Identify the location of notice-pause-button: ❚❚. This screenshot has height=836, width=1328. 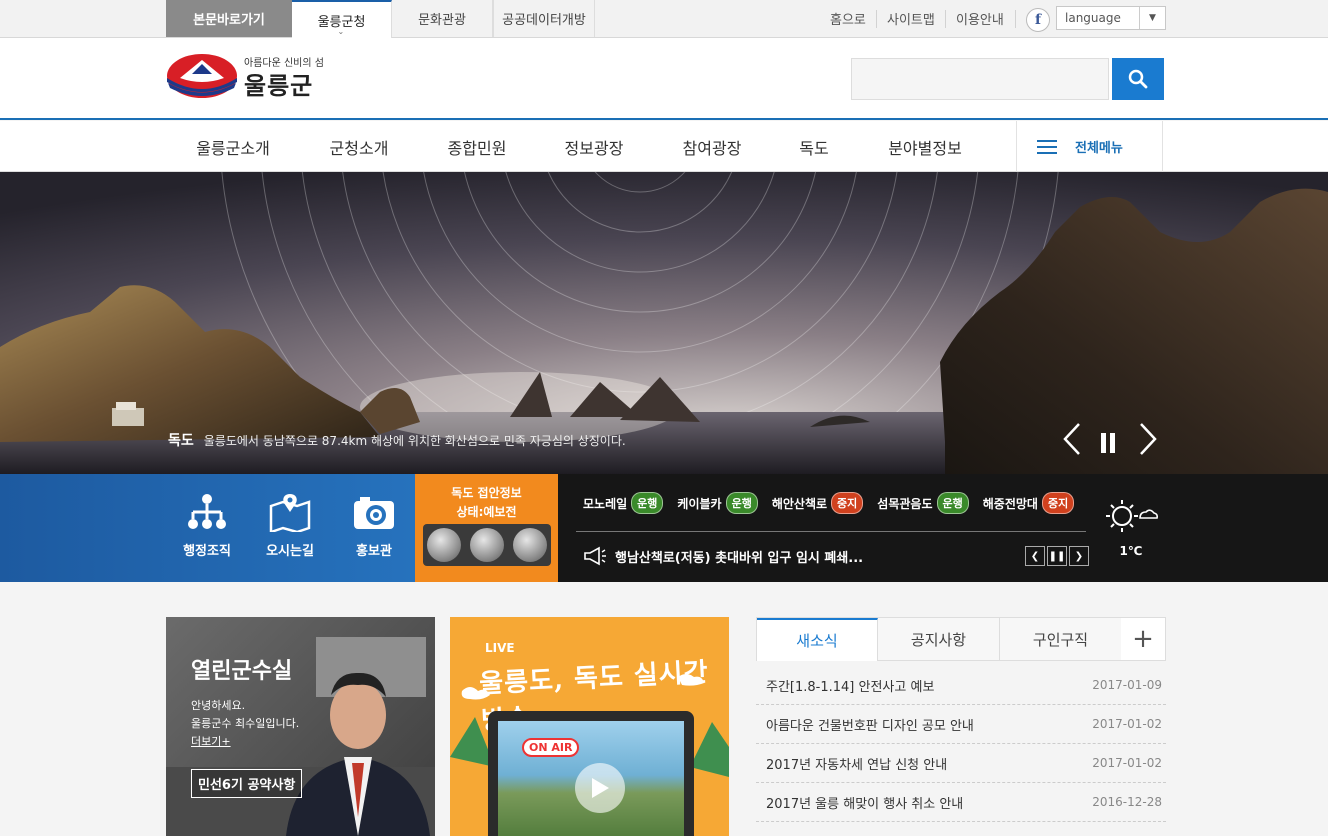
(1057, 556).